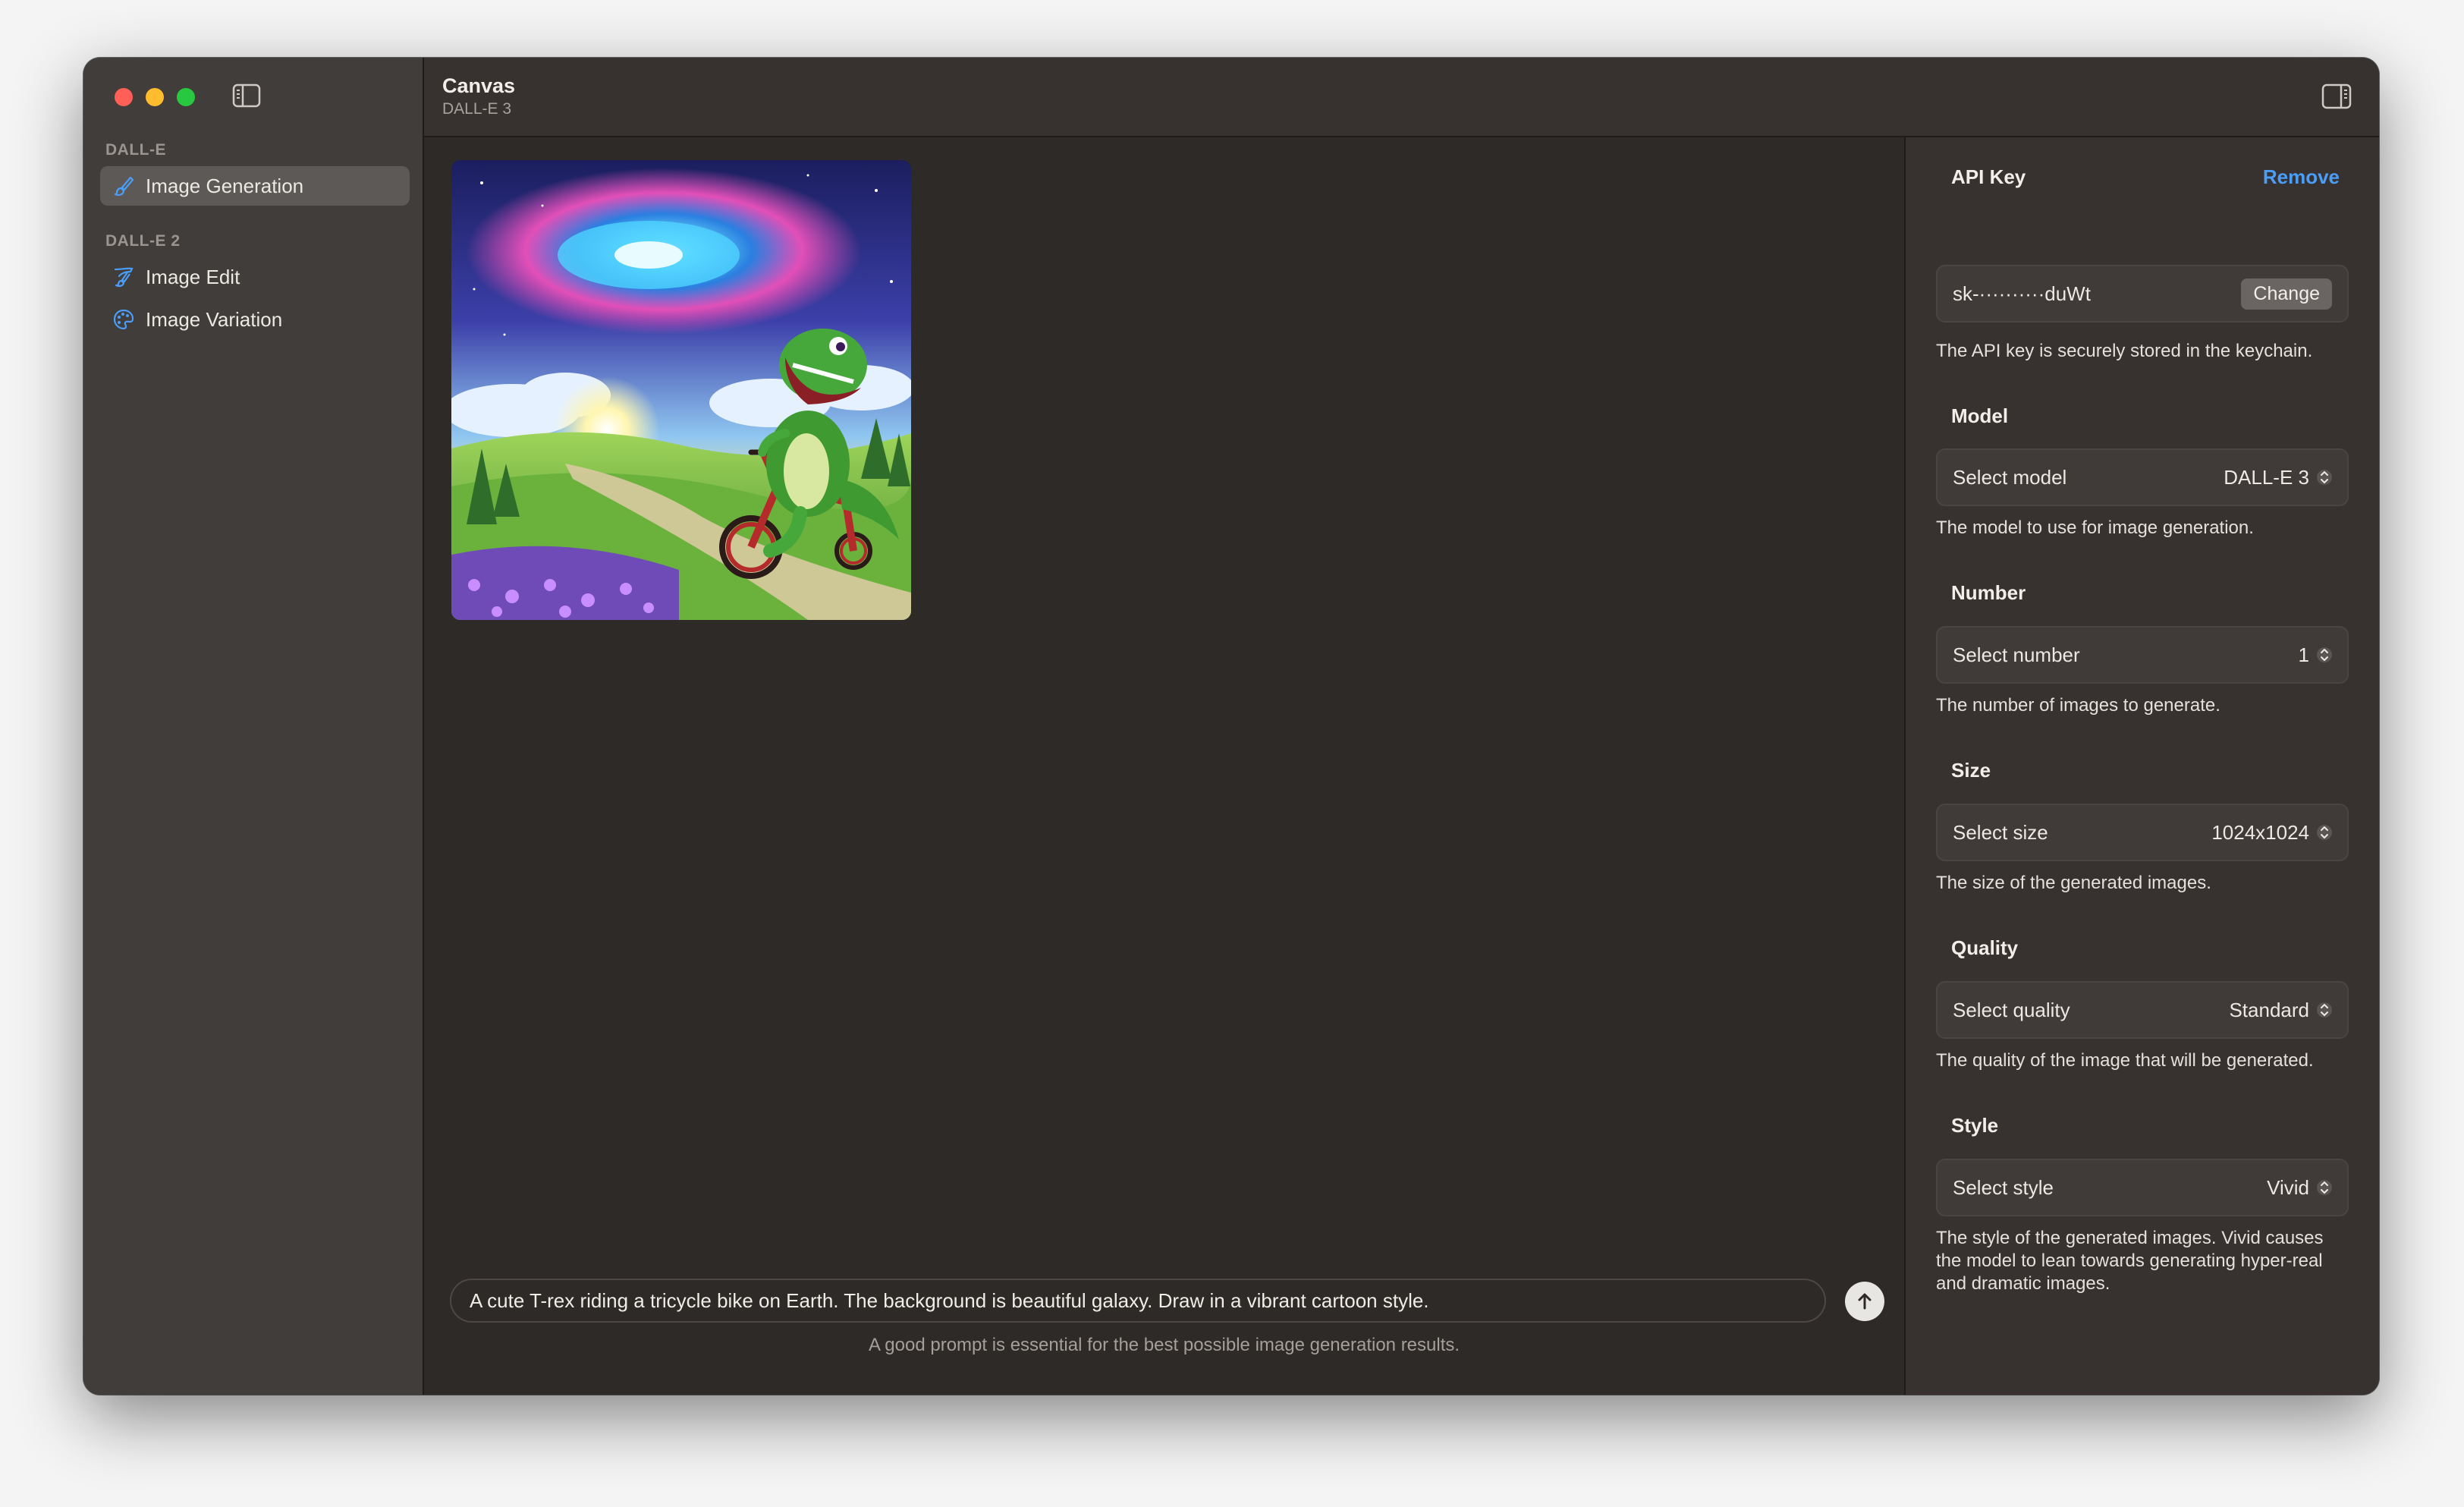 This screenshot has height=1507, width=2464. What do you see at coordinates (2011, 1010) in the screenshot?
I see `quality-field-label: Select quality` at bounding box center [2011, 1010].